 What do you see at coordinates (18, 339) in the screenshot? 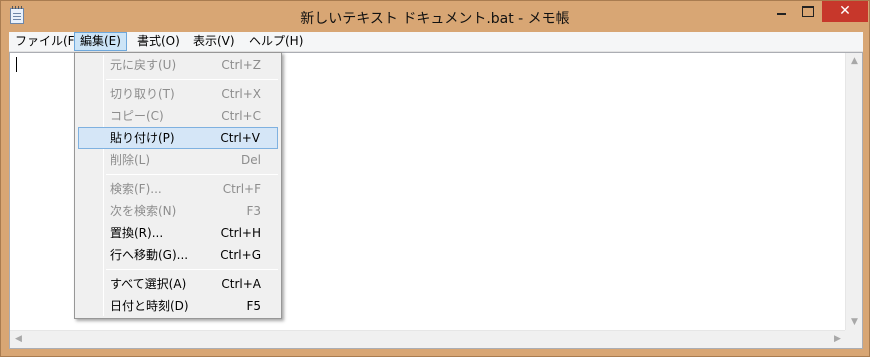
I see `scroll-left-icon: ◀` at bounding box center [18, 339].